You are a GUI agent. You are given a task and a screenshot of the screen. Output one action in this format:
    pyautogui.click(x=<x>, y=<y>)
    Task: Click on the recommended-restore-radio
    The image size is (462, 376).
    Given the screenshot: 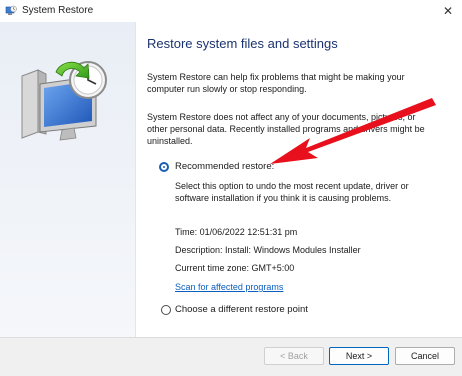 What is the action you would take?
    pyautogui.click(x=164, y=167)
    